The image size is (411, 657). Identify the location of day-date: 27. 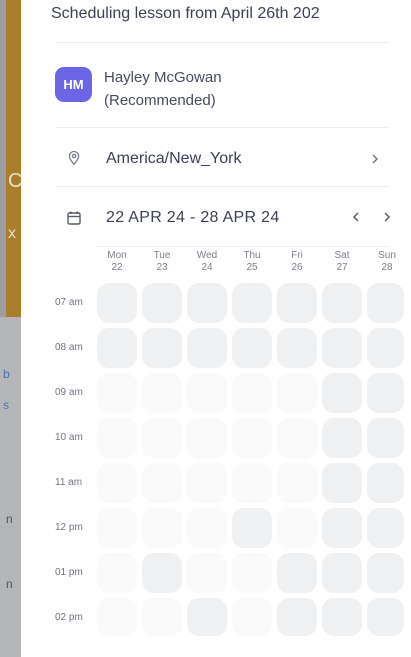
(342, 267).